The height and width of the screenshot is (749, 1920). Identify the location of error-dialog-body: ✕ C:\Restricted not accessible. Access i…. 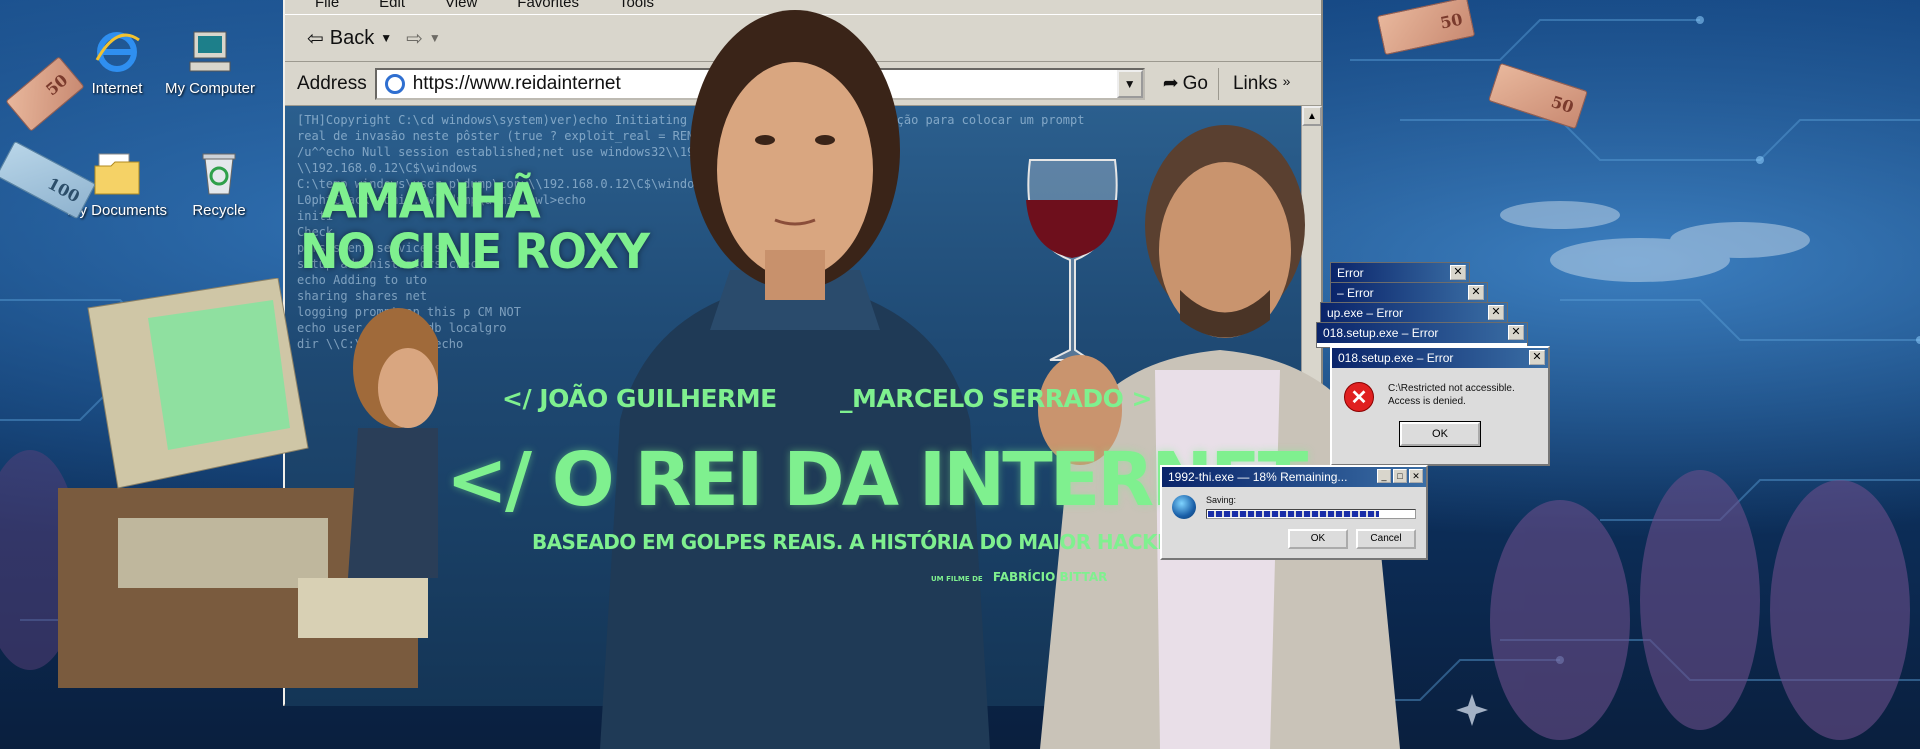
(1440, 390).